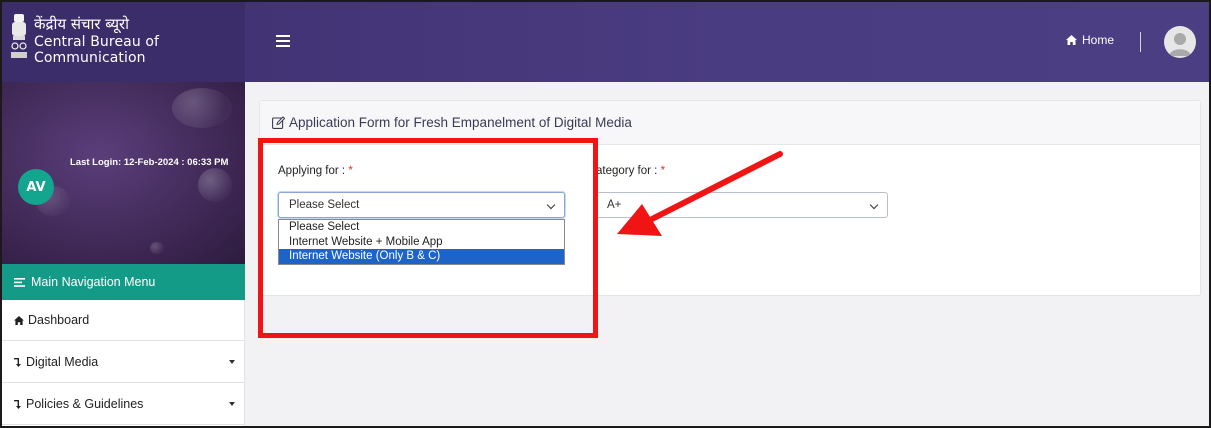 The image size is (1211, 428). What do you see at coordinates (312, 171) in the screenshot?
I see `applying-for-label-text: Applying for :` at bounding box center [312, 171].